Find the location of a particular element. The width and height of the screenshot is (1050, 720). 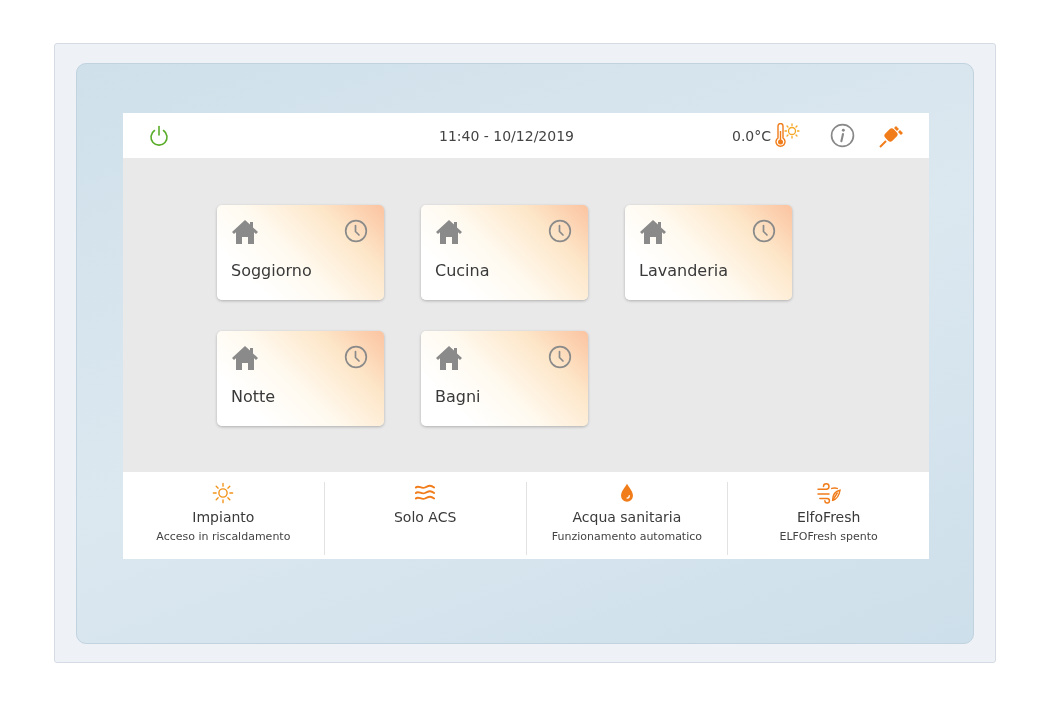

mode-button: Acqua sanitaria Funzionamento automatico is located at coordinates (626, 518).